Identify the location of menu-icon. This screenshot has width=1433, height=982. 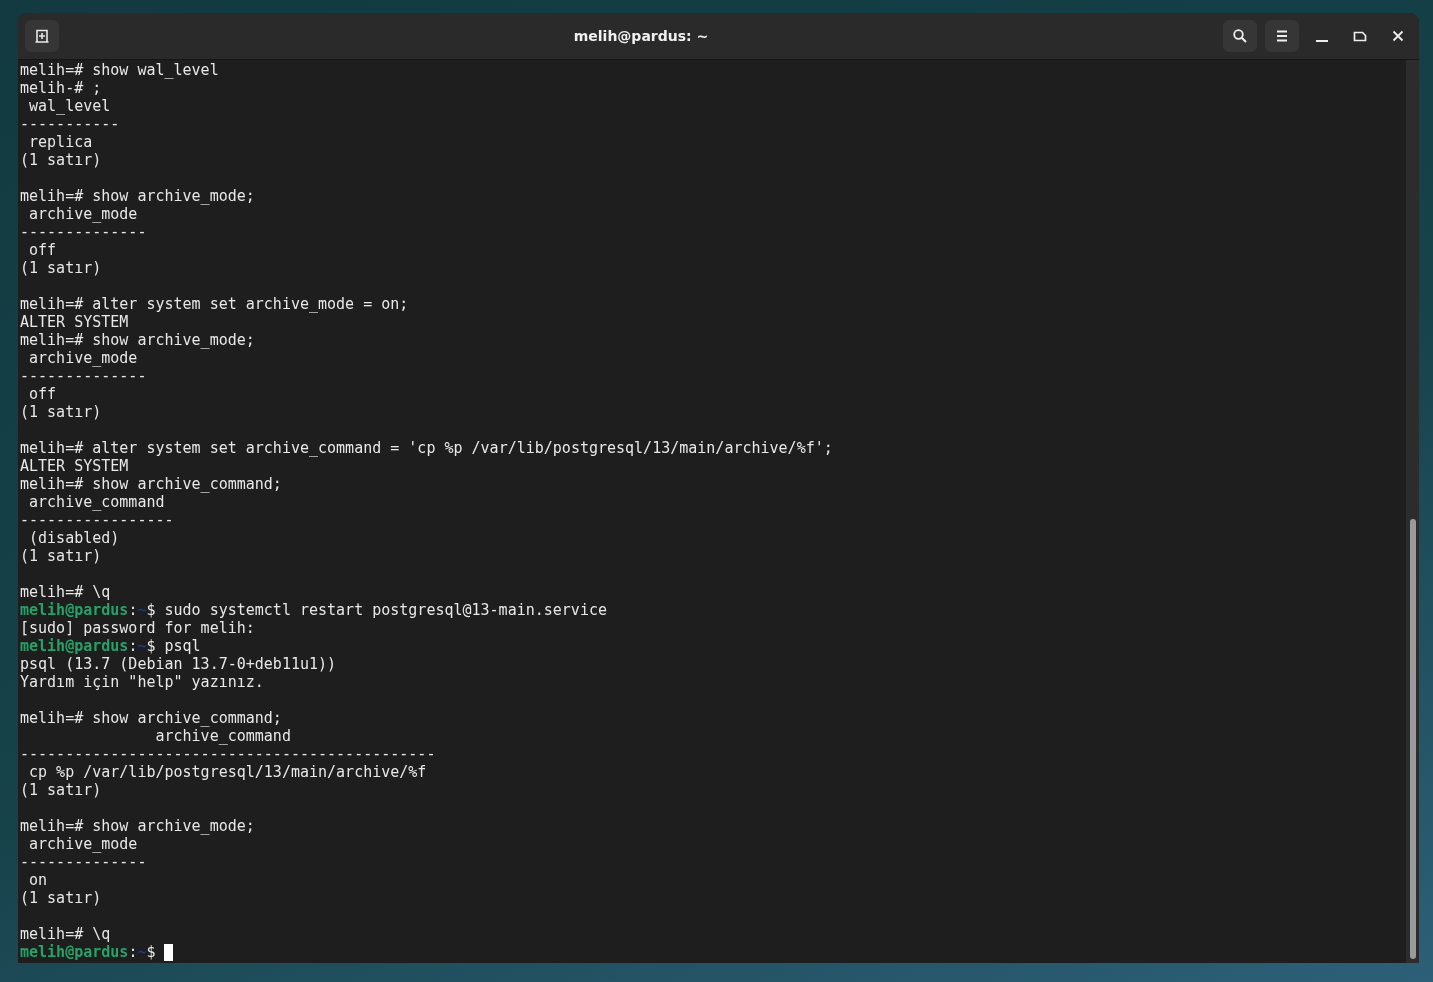
(1282, 36).